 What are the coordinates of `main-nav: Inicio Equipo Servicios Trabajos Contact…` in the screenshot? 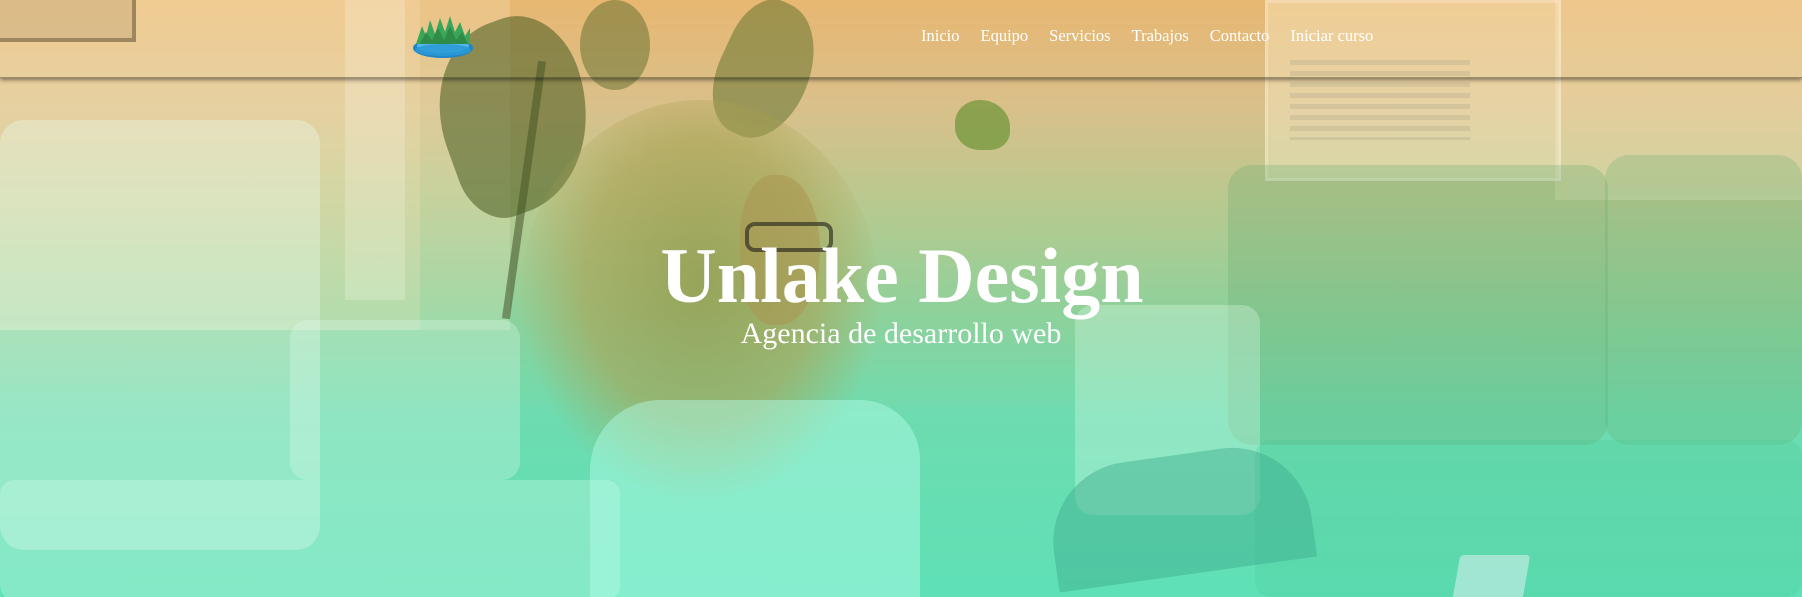 It's located at (1157, 36).